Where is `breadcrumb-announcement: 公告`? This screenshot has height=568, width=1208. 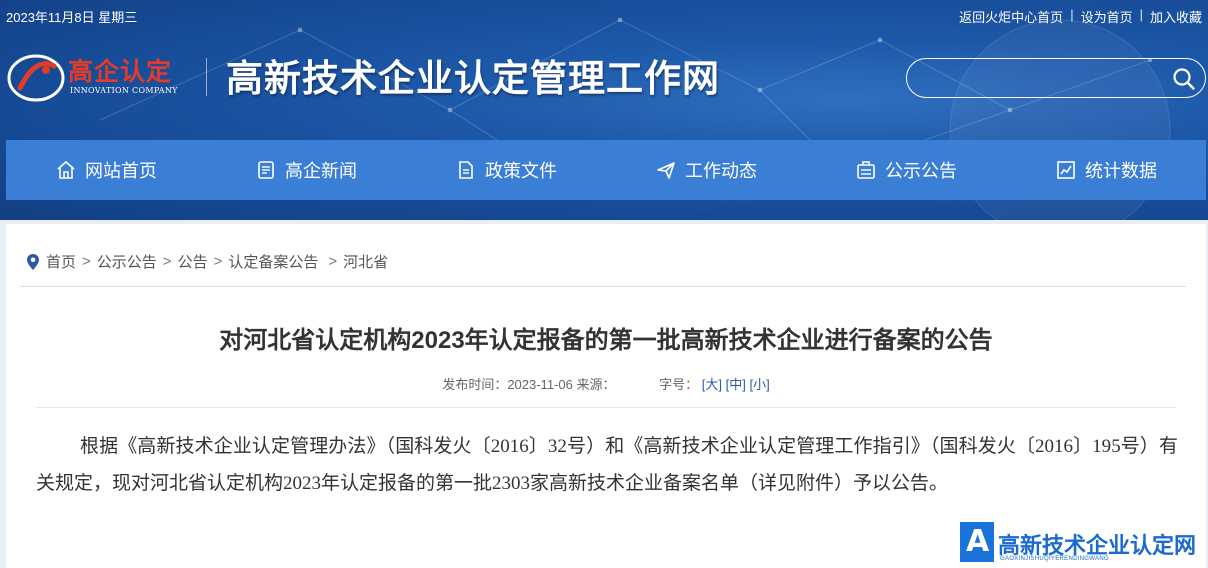
breadcrumb-announcement: 公告 is located at coordinates (193, 261).